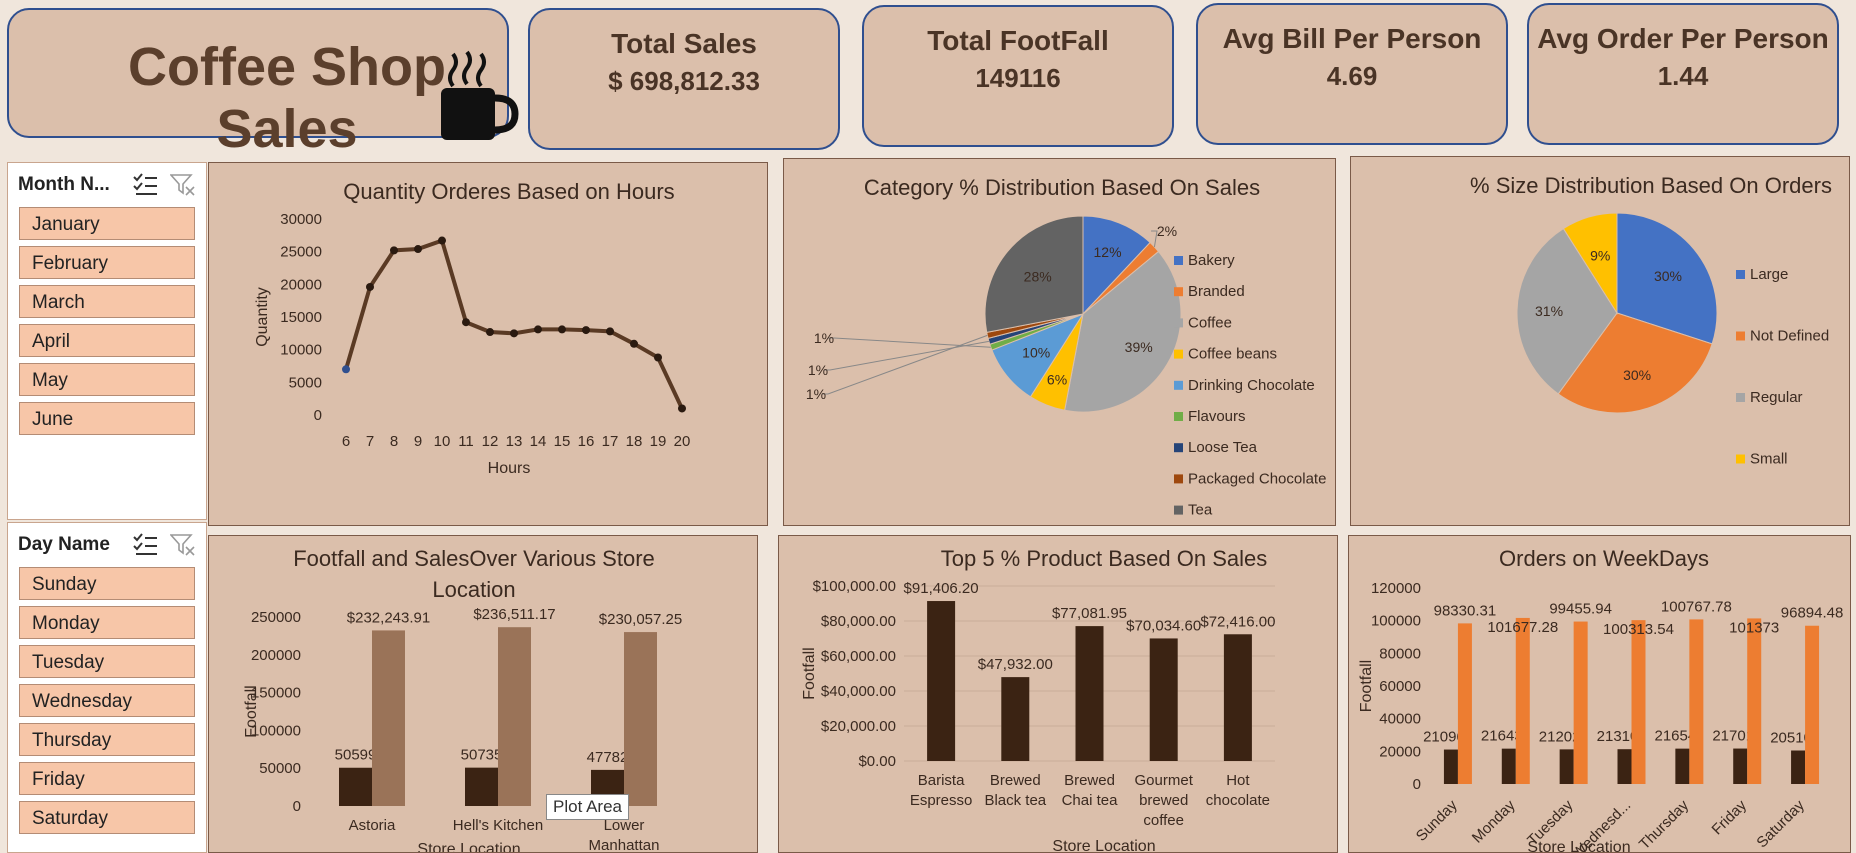  Describe the element at coordinates (107, 622) in the screenshot. I see `slicer-item-monday: Monday` at that location.